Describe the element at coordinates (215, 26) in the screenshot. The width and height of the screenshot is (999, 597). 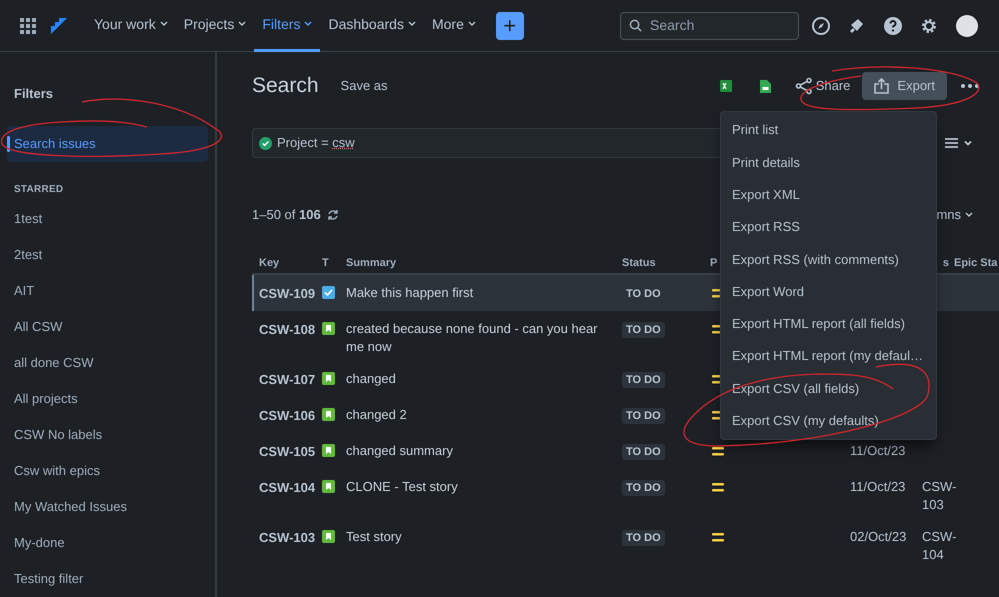
I see `nav-menu-button: Projects` at that location.